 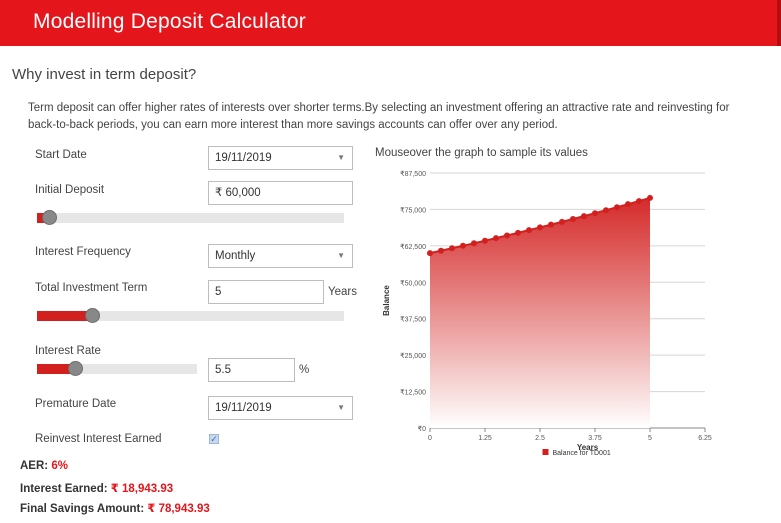 I want to click on reinvest-label: Reinvest Interest Earned, so click(x=98, y=439).